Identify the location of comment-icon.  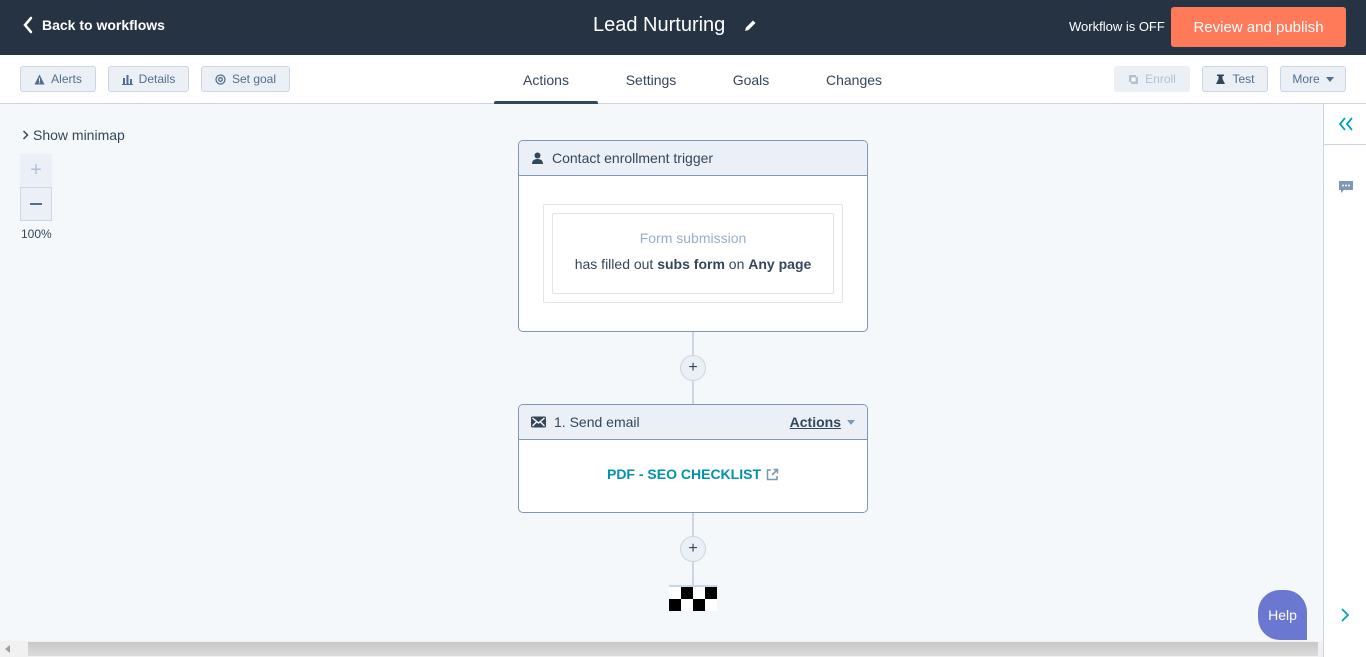
(1346, 187).